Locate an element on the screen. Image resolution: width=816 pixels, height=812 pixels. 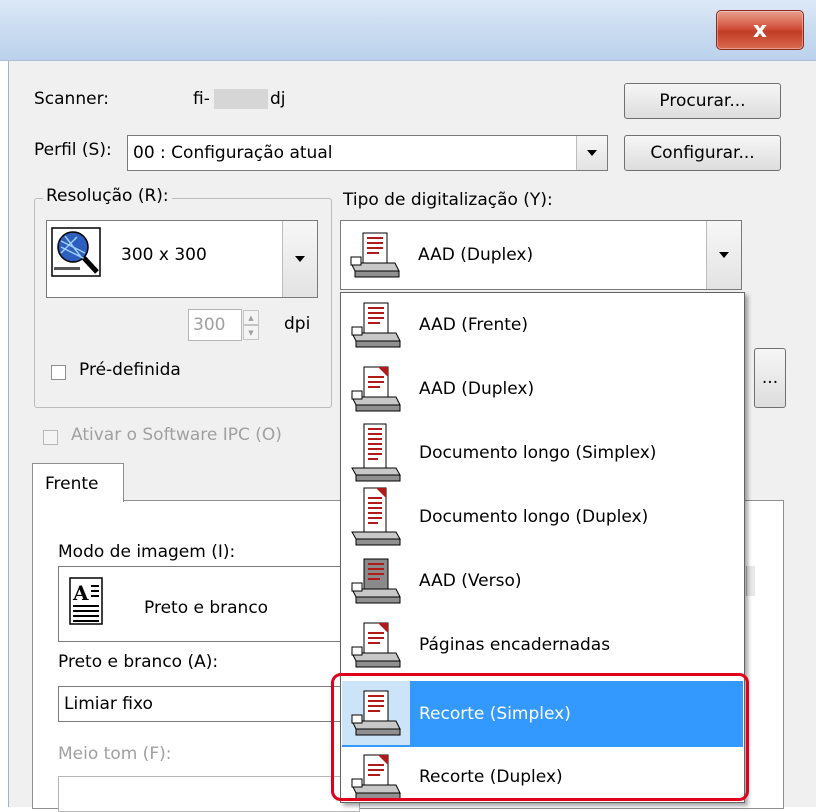
ipc-checkbox is located at coordinates (50, 437).